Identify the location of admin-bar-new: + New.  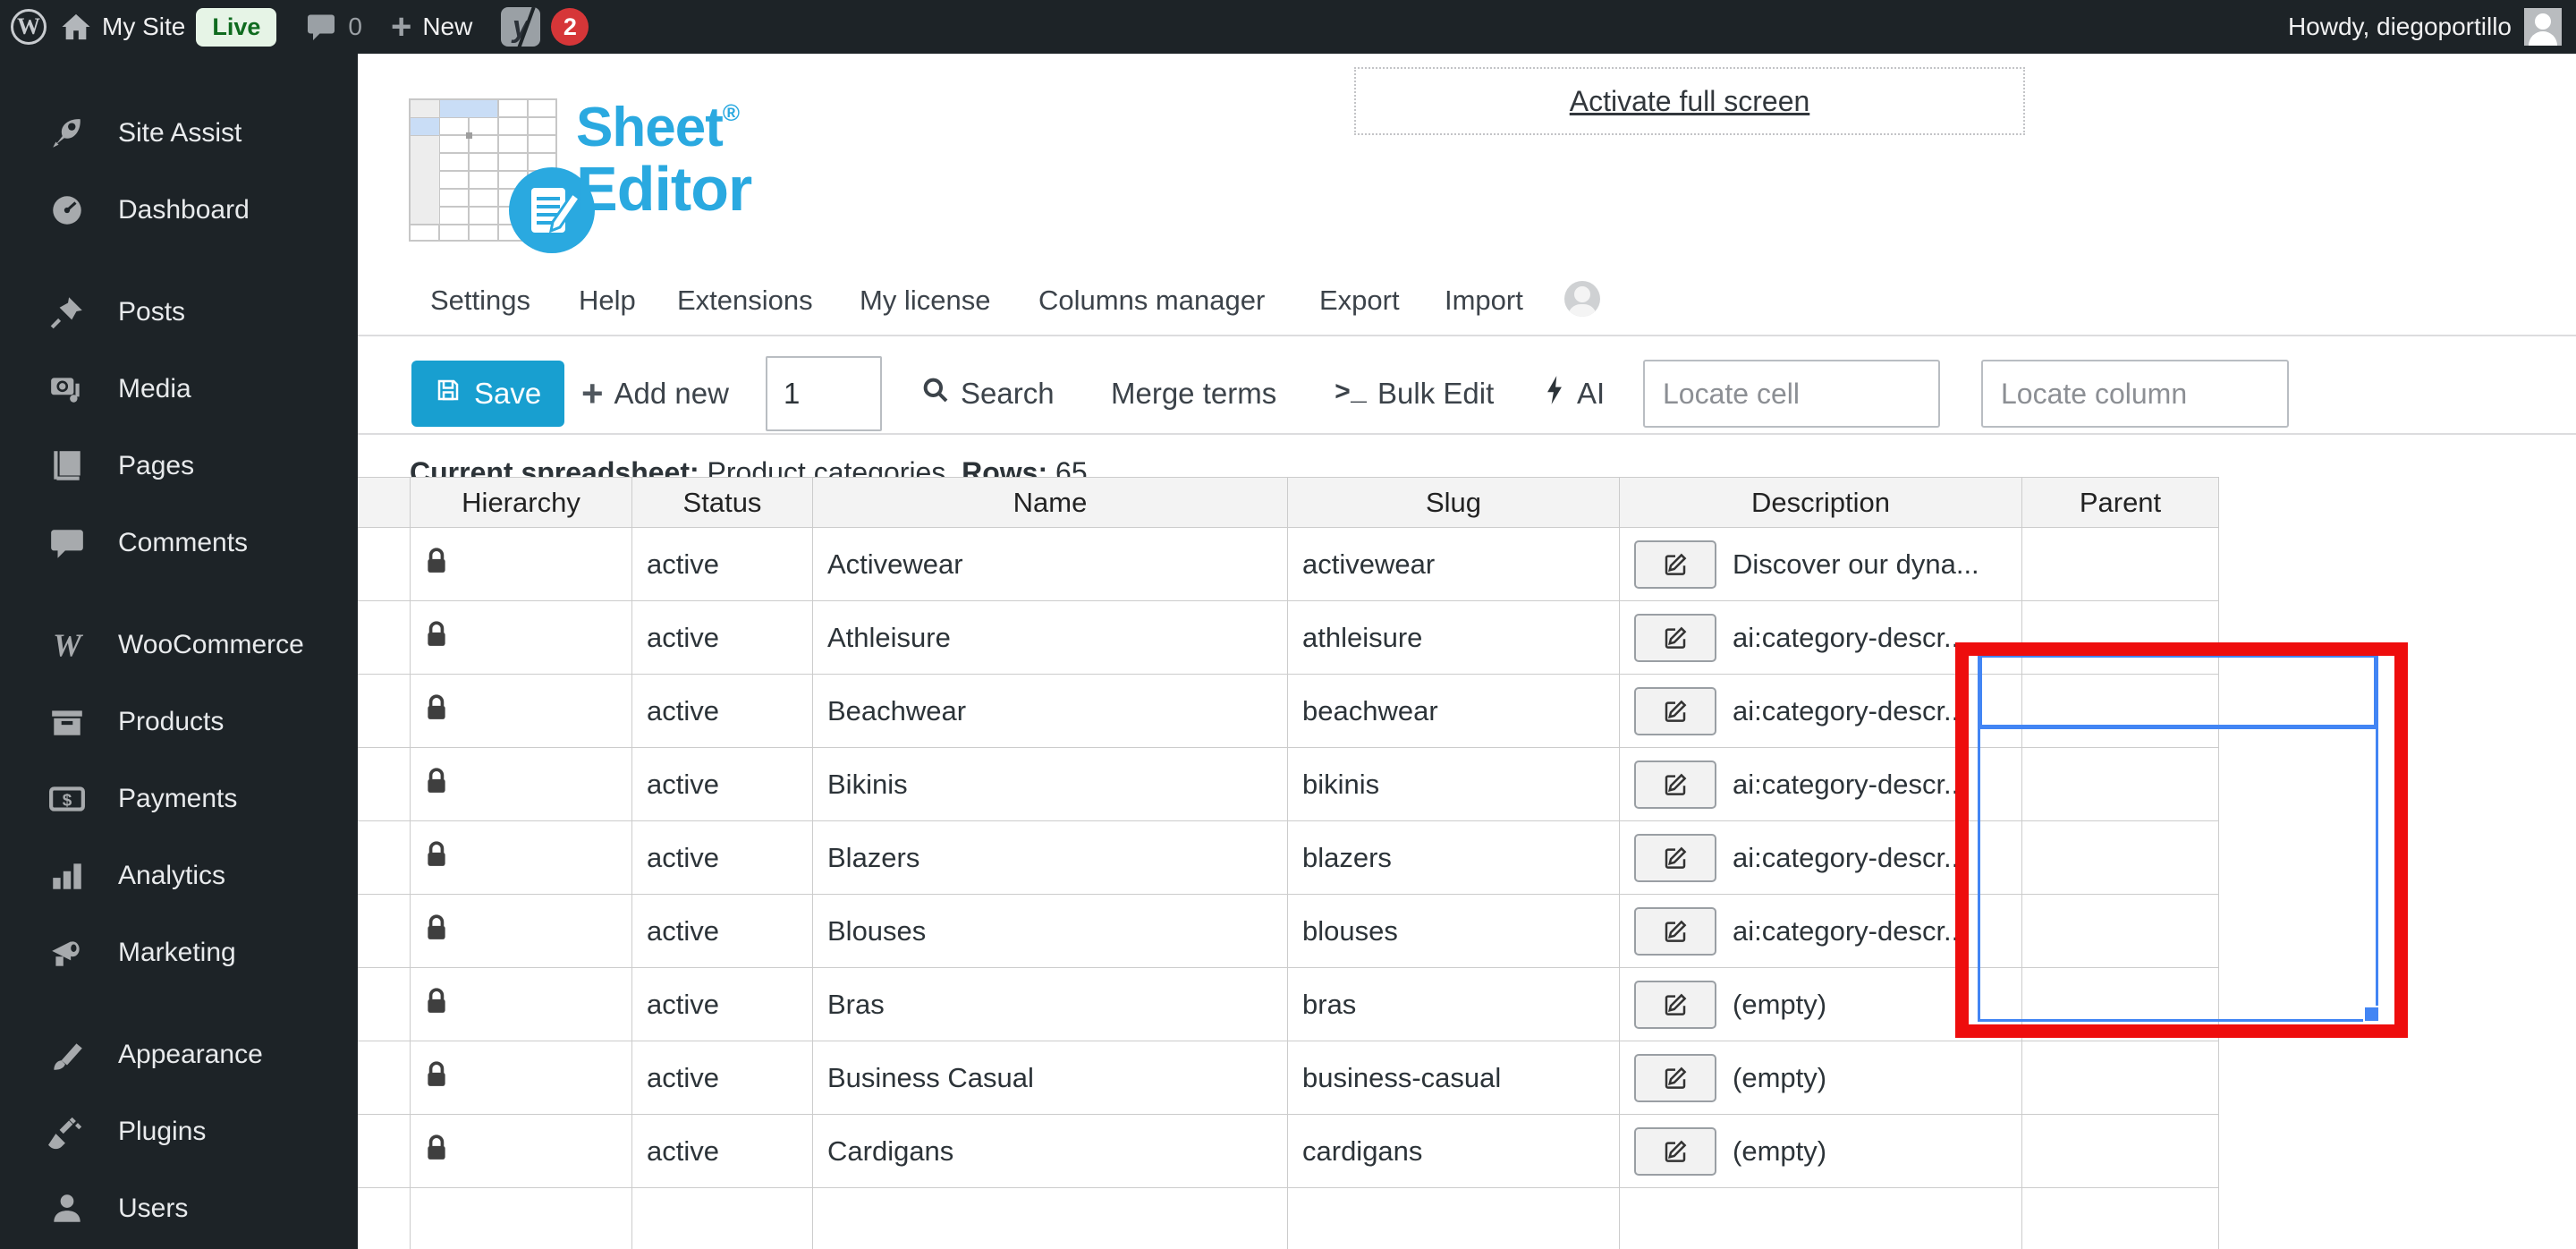
(432, 27).